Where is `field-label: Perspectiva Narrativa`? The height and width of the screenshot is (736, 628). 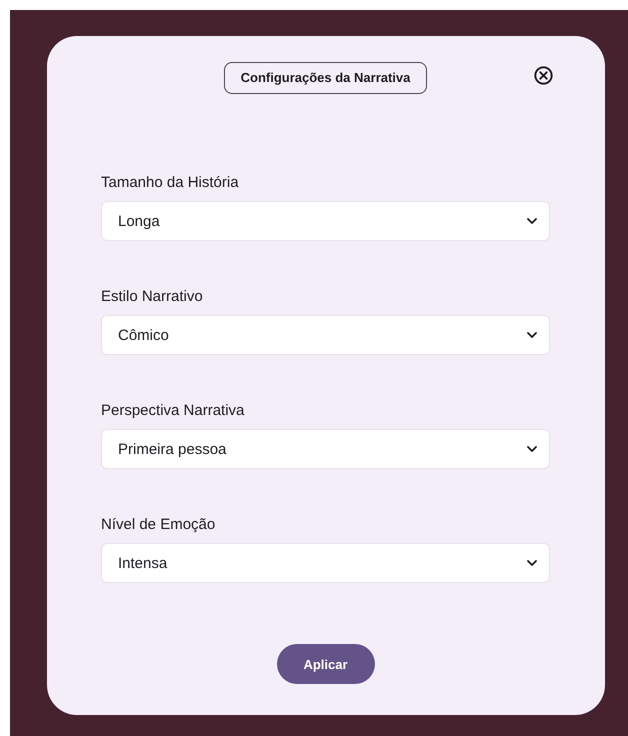 field-label: Perspectiva Narrativa is located at coordinates (172, 411).